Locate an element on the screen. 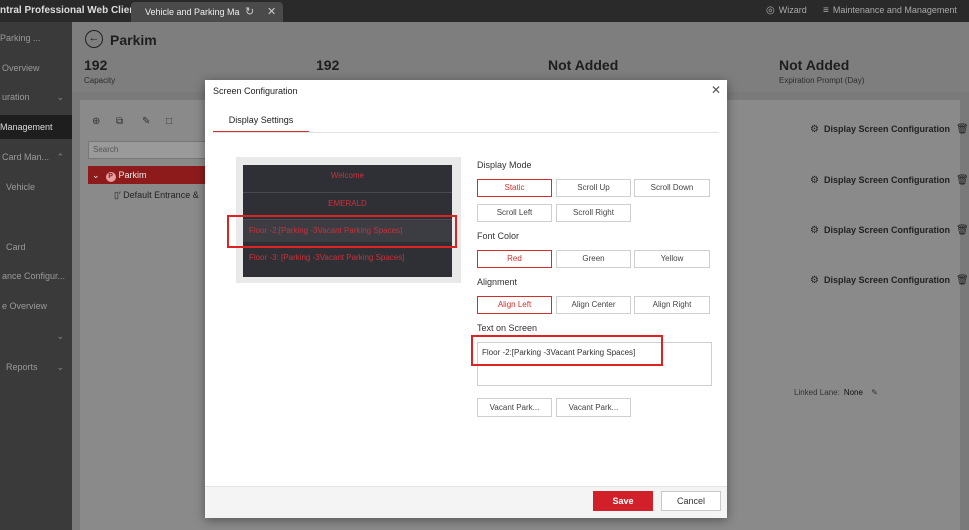  stat-capacity-label: Capacity is located at coordinates (100, 80).